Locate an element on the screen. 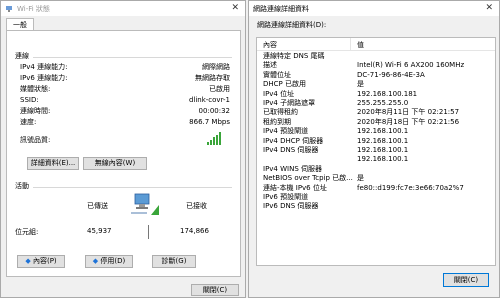  status-titlebar: Wi-Fi 狀態 ✕ is located at coordinates (123, 8).